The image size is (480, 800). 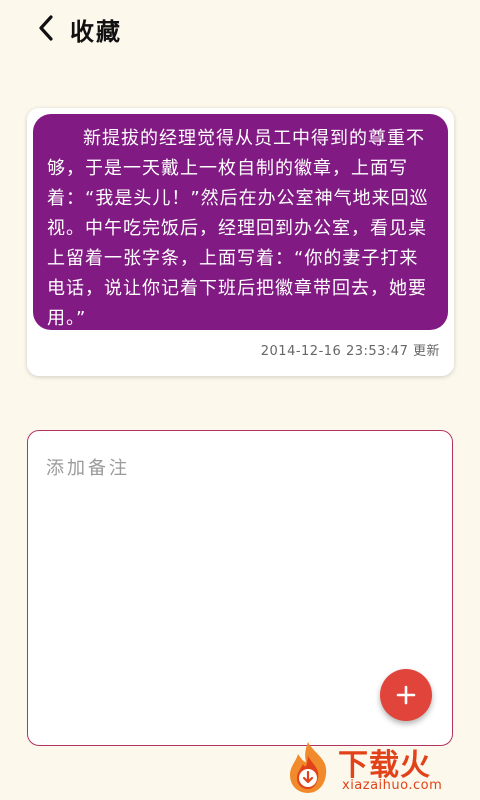 I want to click on note-input, so click(x=236, y=468).